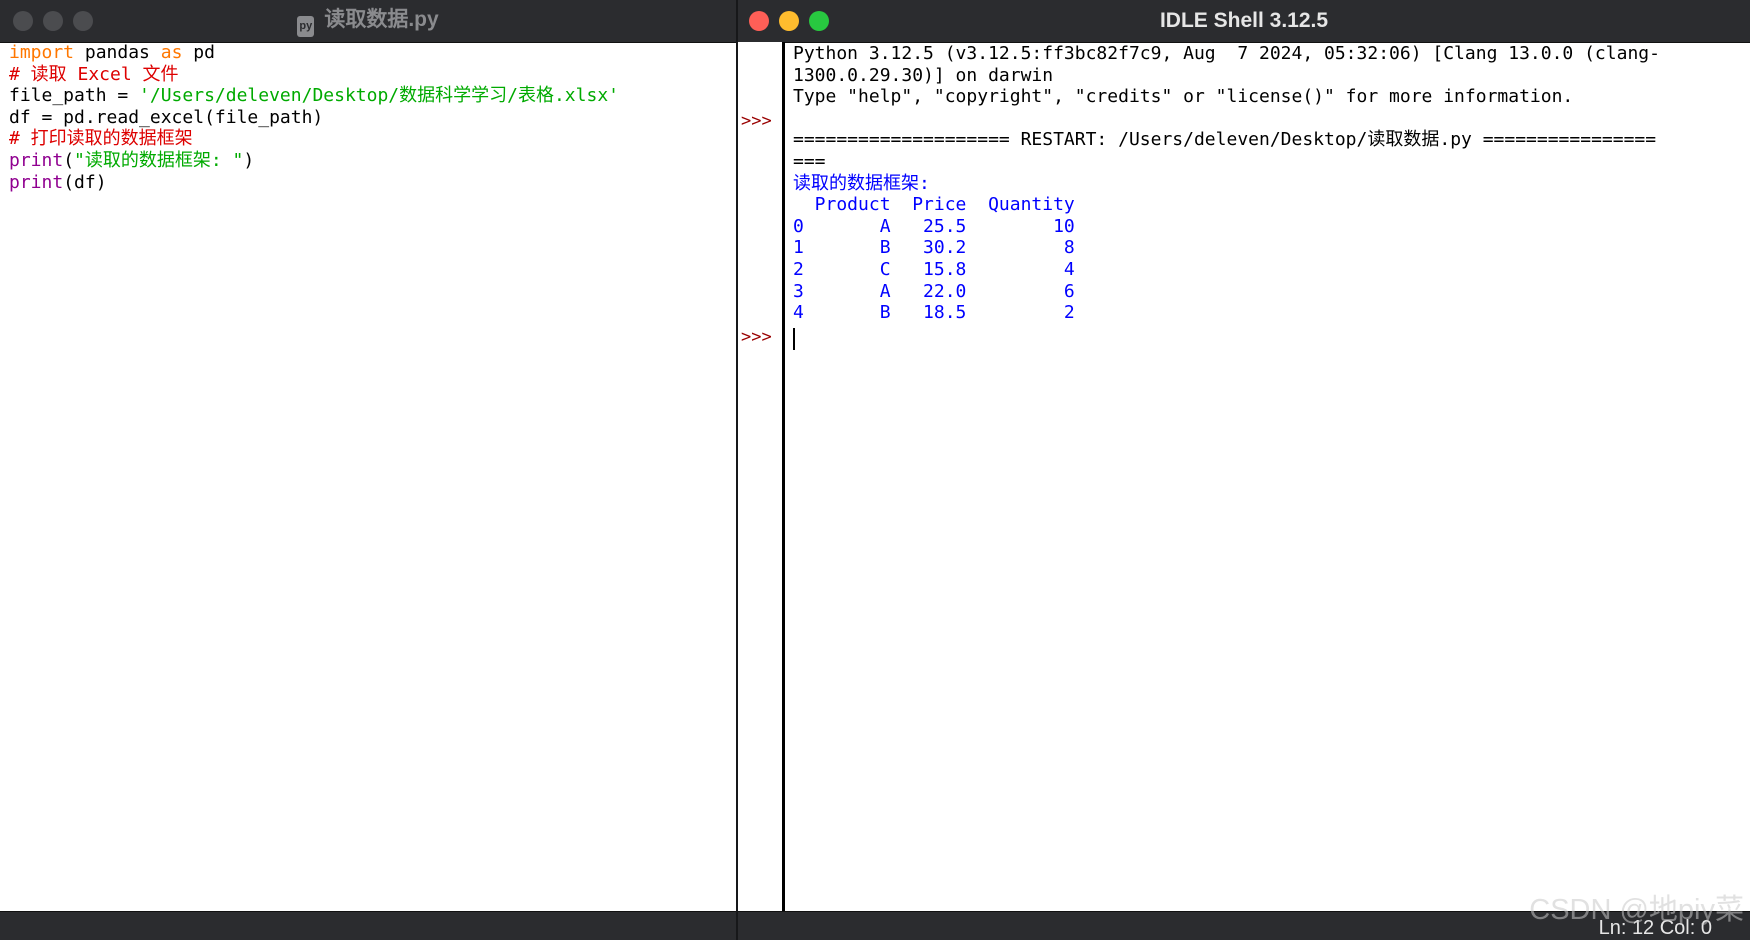  Describe the element at coordinates (372, 118) in the screenshot. I see `code-line: df = pd.read_excel(file_path)` at that location.